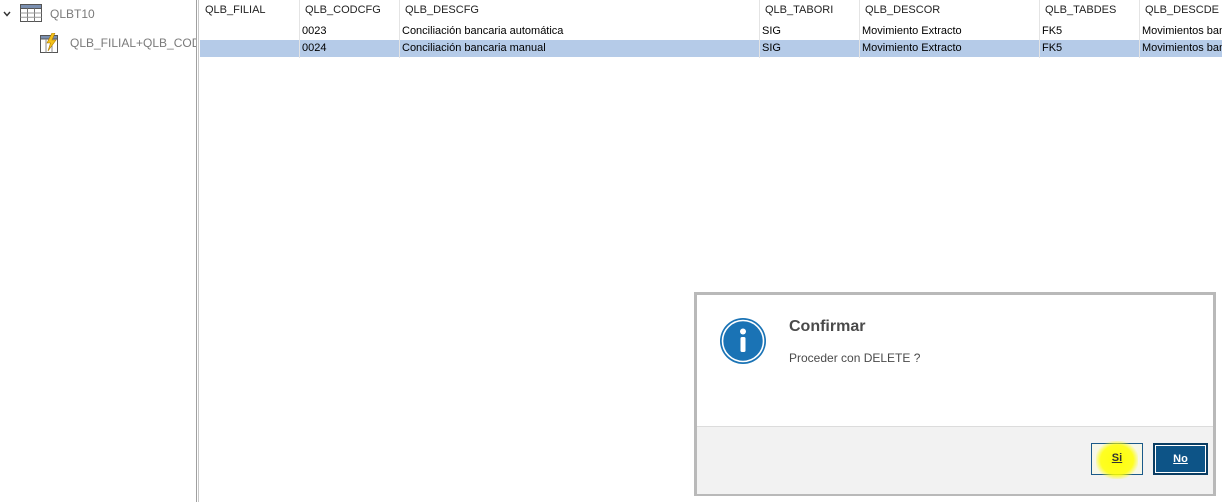  What do you see at coordinates (743, 341) in the screenshot?
I see `info-icon` at bounding box center [743, 341].